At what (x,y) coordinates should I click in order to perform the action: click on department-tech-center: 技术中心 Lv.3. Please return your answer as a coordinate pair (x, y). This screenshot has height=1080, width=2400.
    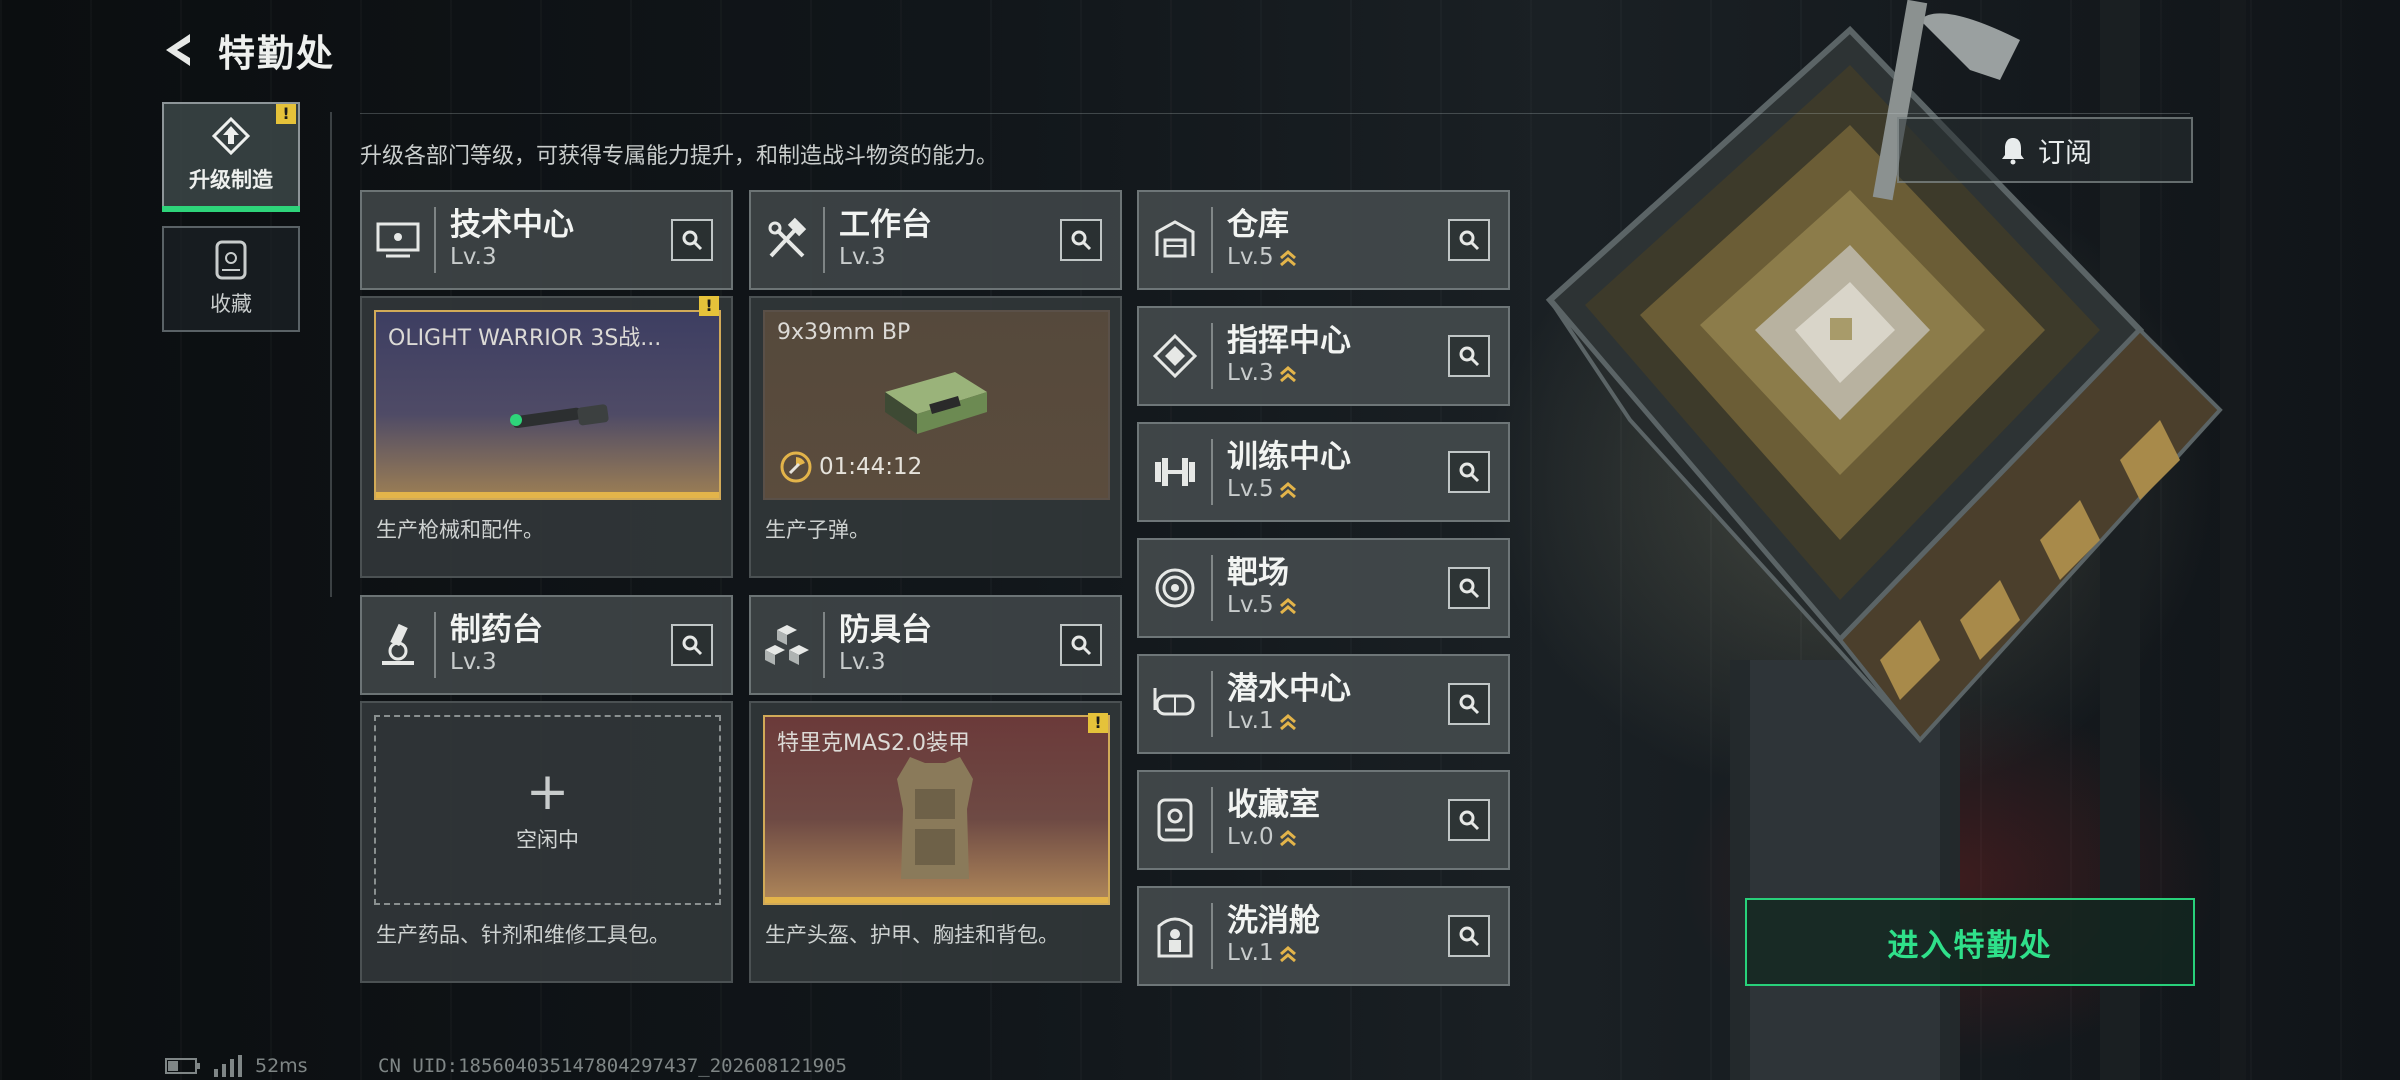
    Looking at the image, I should click on (546, 240).